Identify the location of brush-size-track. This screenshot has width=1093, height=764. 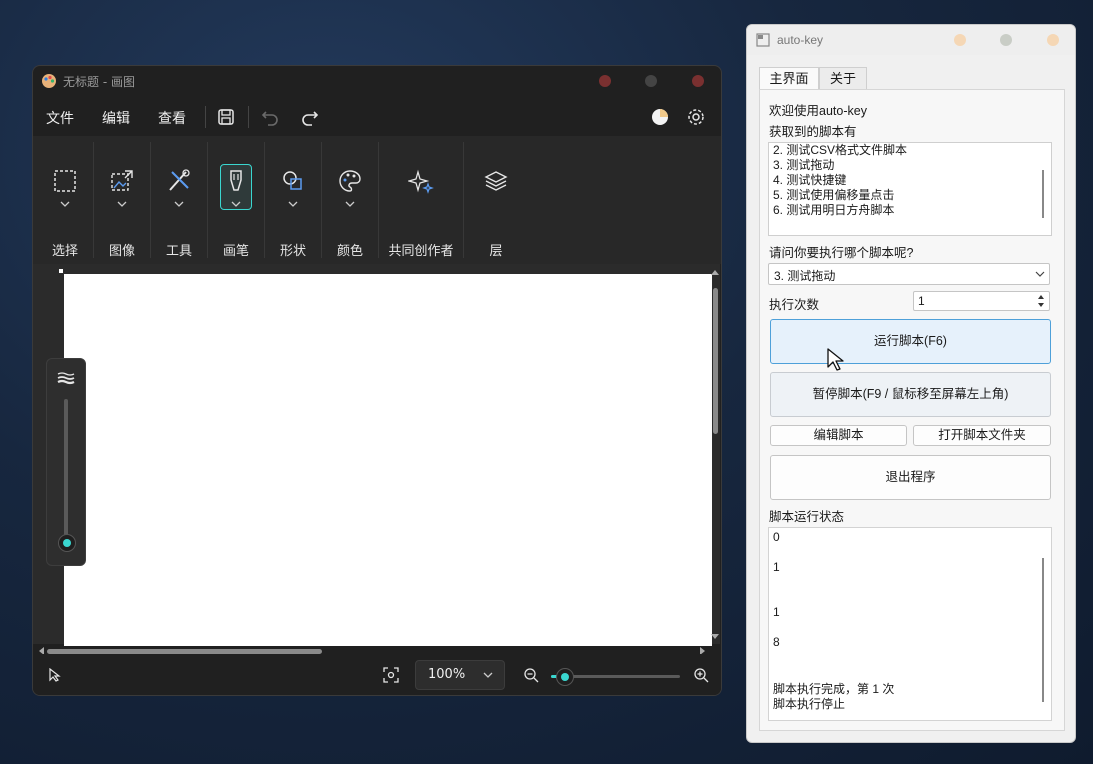
(66, 474).